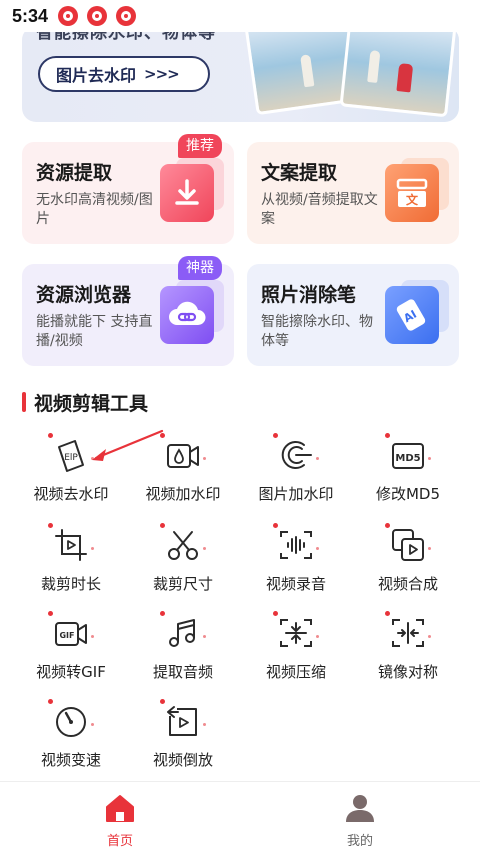  I want to click on speed-icon, so click(71, 722).